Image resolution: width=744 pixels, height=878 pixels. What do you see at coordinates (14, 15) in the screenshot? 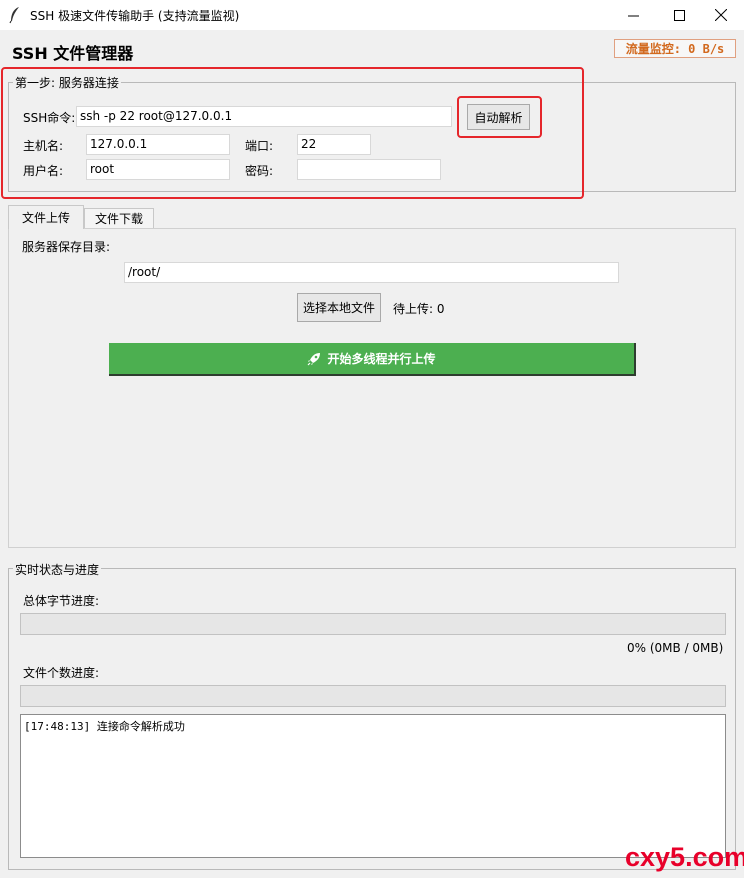
I see `feather-icon` at bounding box center [14, 15].